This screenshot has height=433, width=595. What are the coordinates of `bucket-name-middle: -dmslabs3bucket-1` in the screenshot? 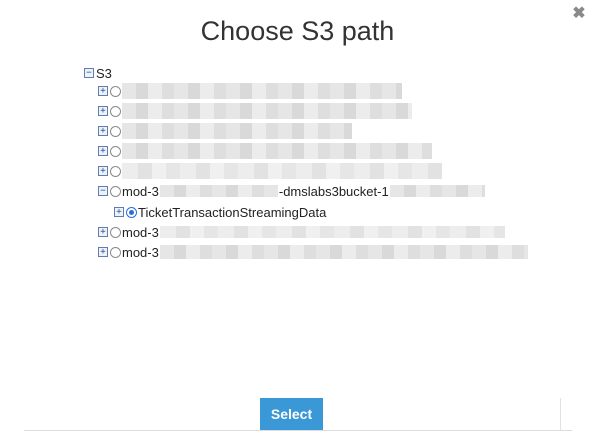 It's located at (333, 191).